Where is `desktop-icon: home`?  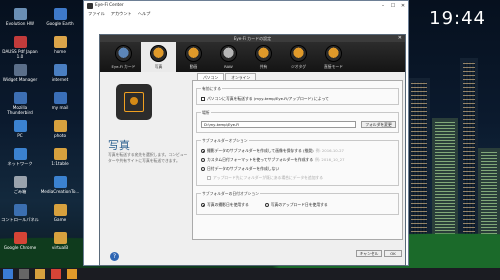
desktop-icon: home is located at coordinates (60, 45).